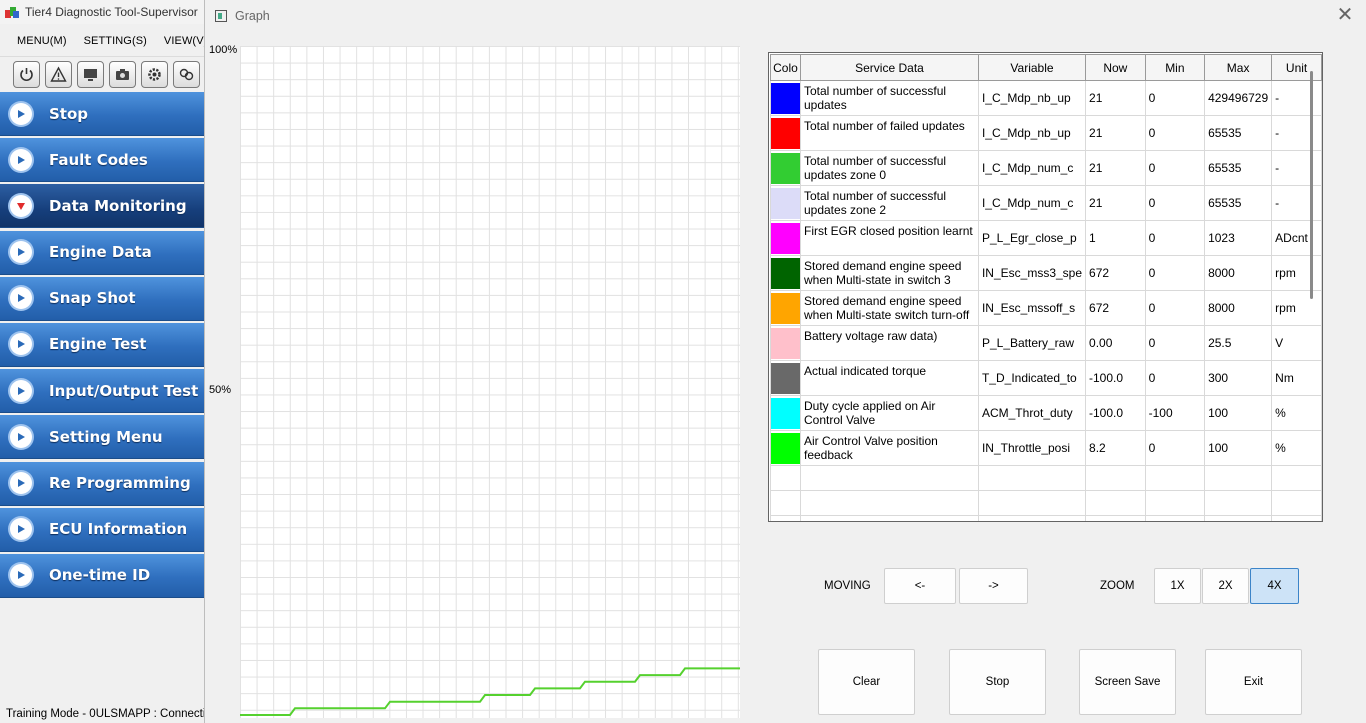 This screenshot has height=723, width=1366. I want to click on cell-service: Total number of successful updates, so click(889, 98).